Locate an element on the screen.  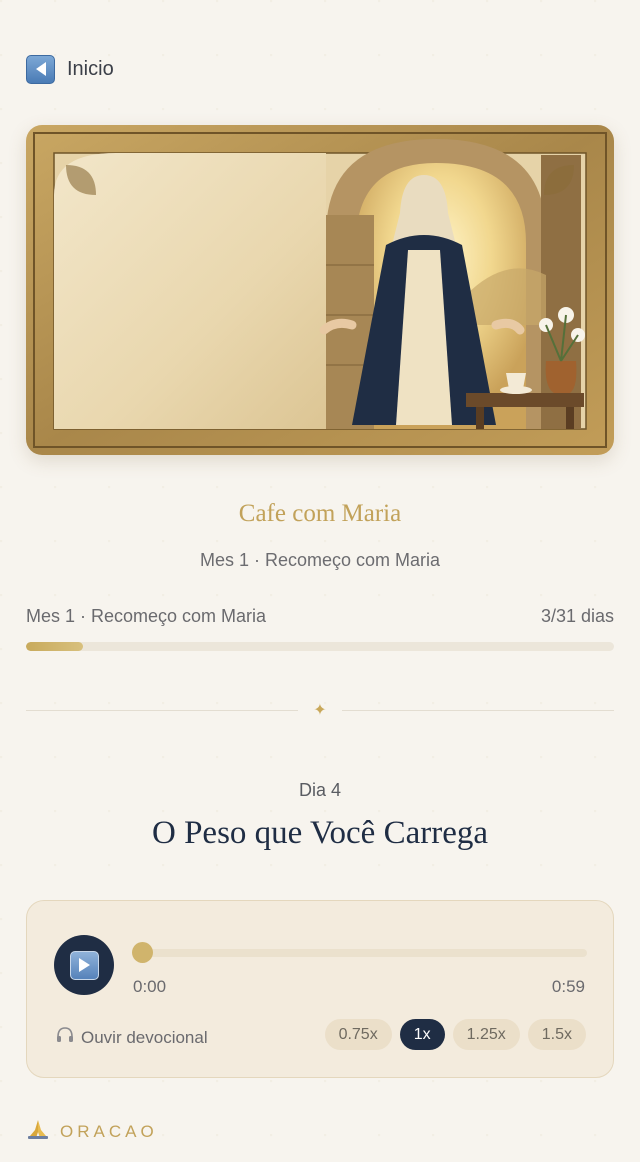
section-prayer: ORACAO is located at coordinates (92, 1131).